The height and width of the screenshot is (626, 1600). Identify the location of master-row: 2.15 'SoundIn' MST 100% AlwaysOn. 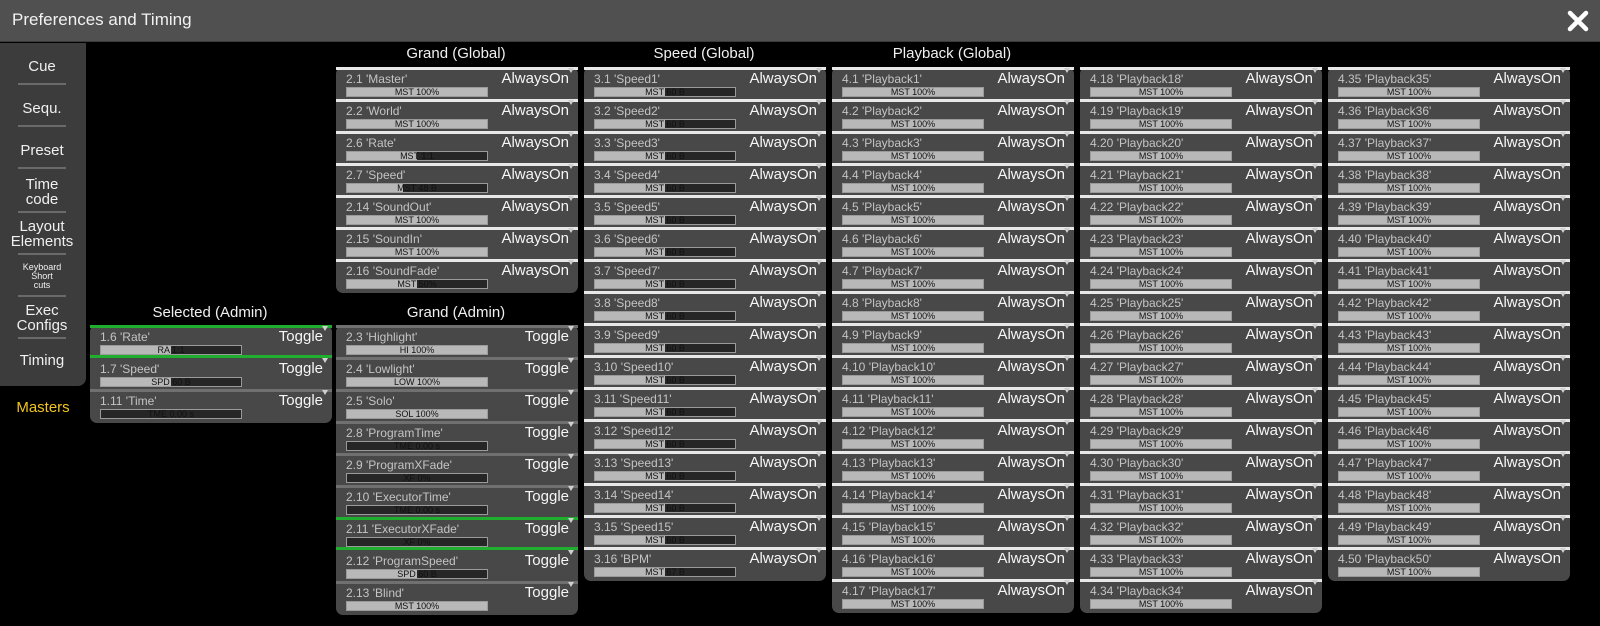
(457, 243).